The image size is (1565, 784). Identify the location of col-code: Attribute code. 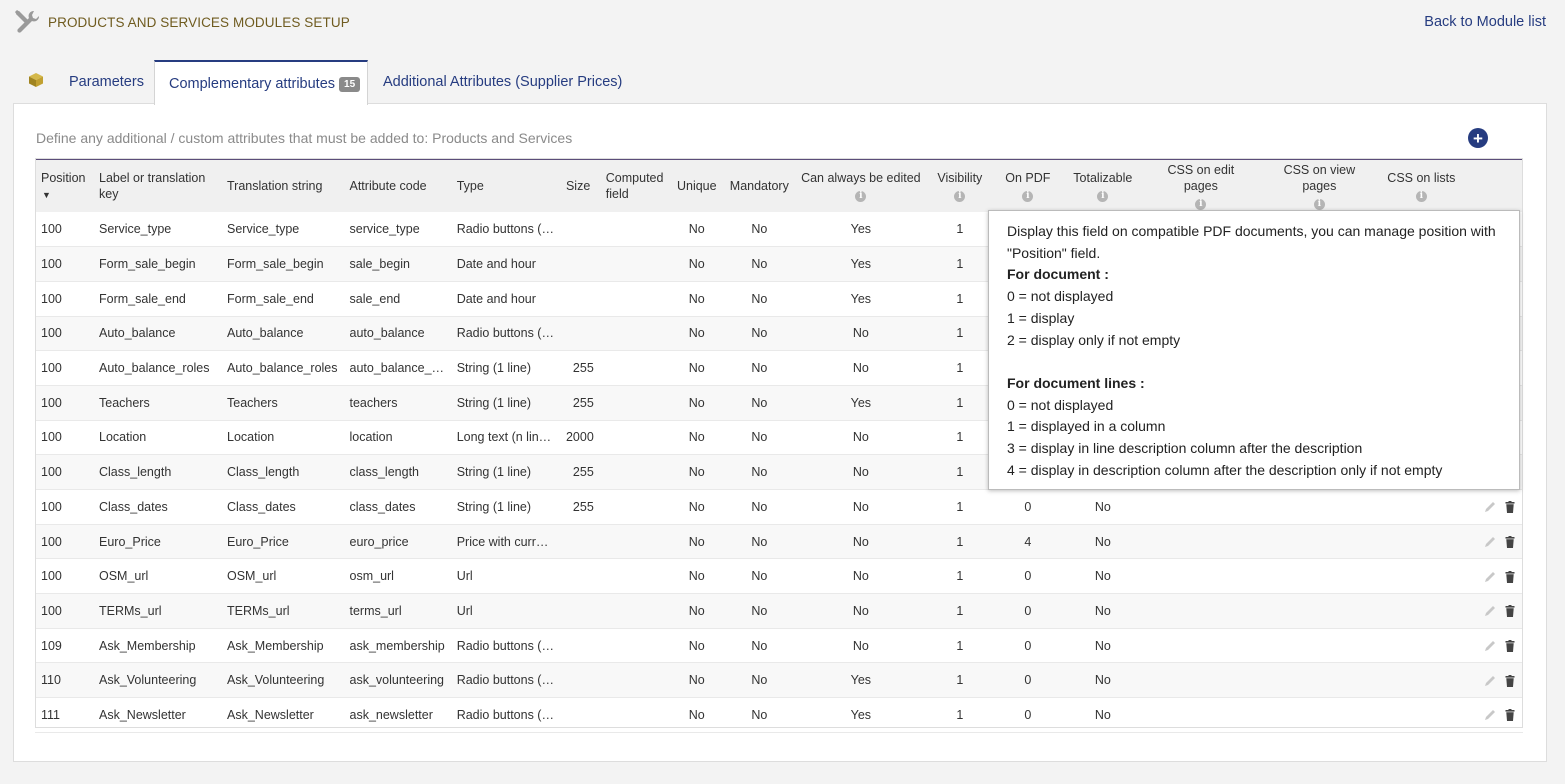
(397, 185).